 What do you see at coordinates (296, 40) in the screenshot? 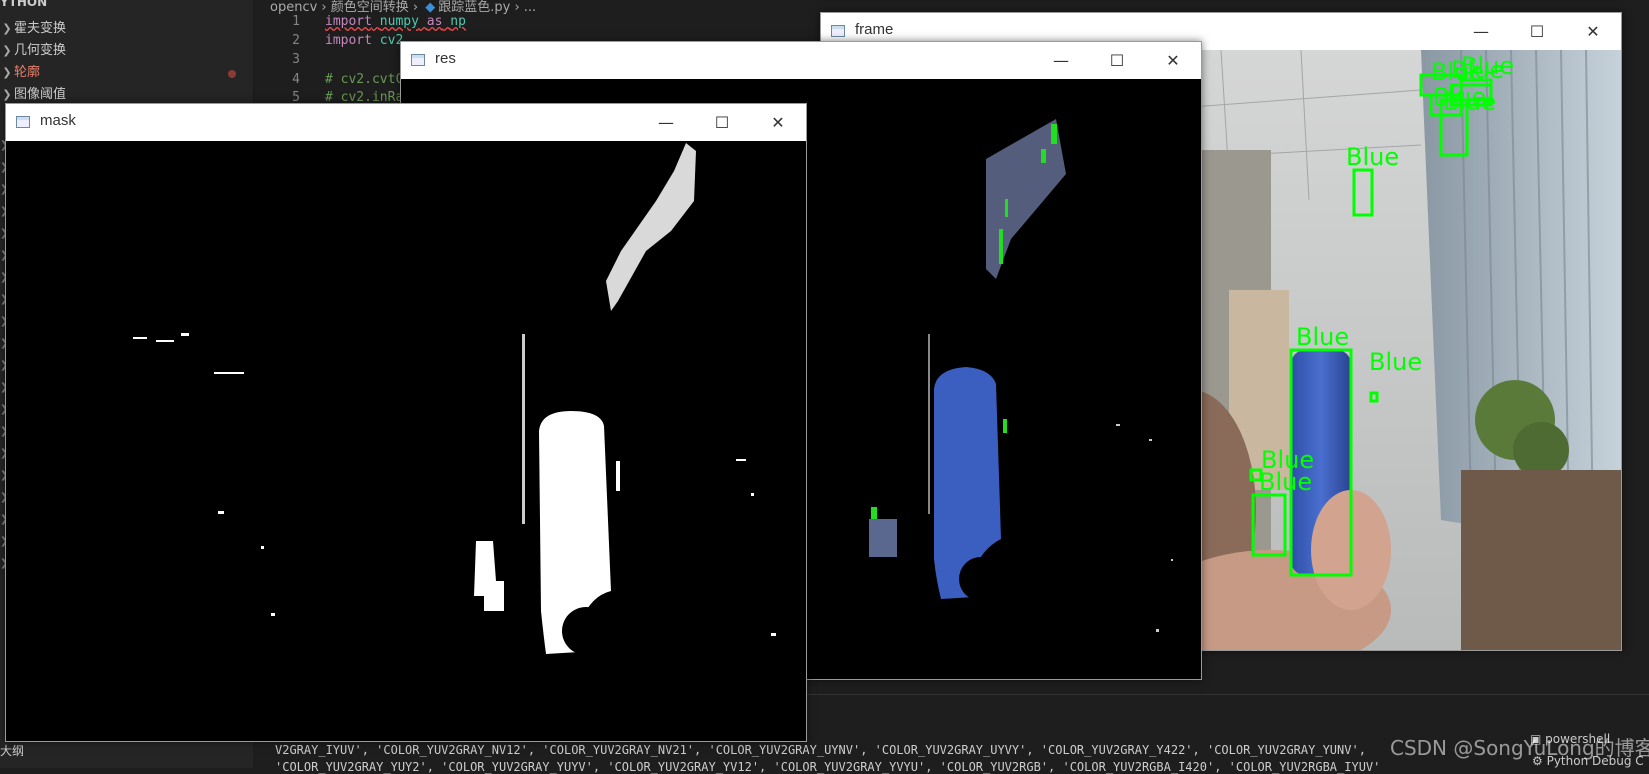
I see `line-number: 2` at bounding box center [296, 40].